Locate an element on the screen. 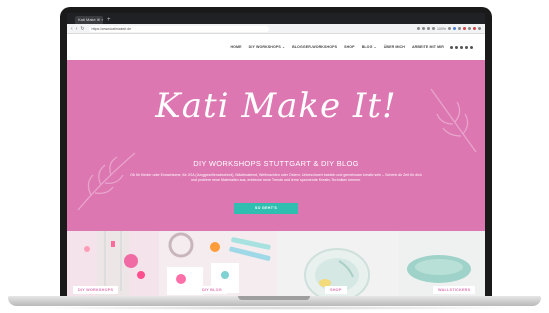 This screenshot has height=313, width=549. nav-shop: SHOP is located at coordinates (349, 47).